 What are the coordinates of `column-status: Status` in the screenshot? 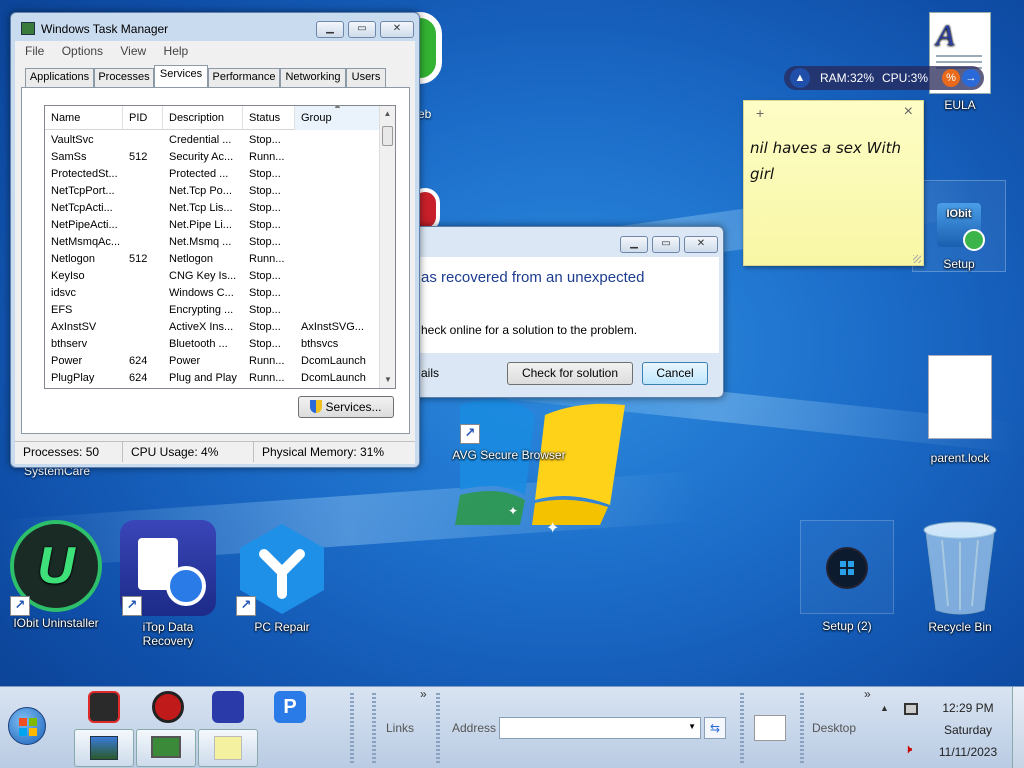 It's located at (269, 118).